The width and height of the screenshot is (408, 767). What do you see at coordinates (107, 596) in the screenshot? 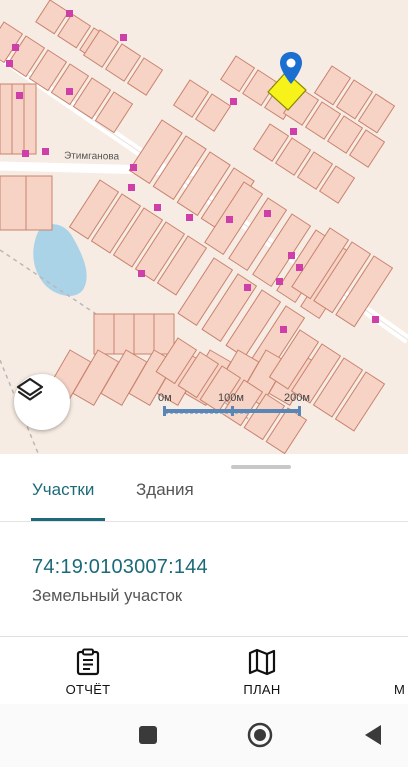
I see `object-type-label: Земельный участок` at bounding box center [107, 596].